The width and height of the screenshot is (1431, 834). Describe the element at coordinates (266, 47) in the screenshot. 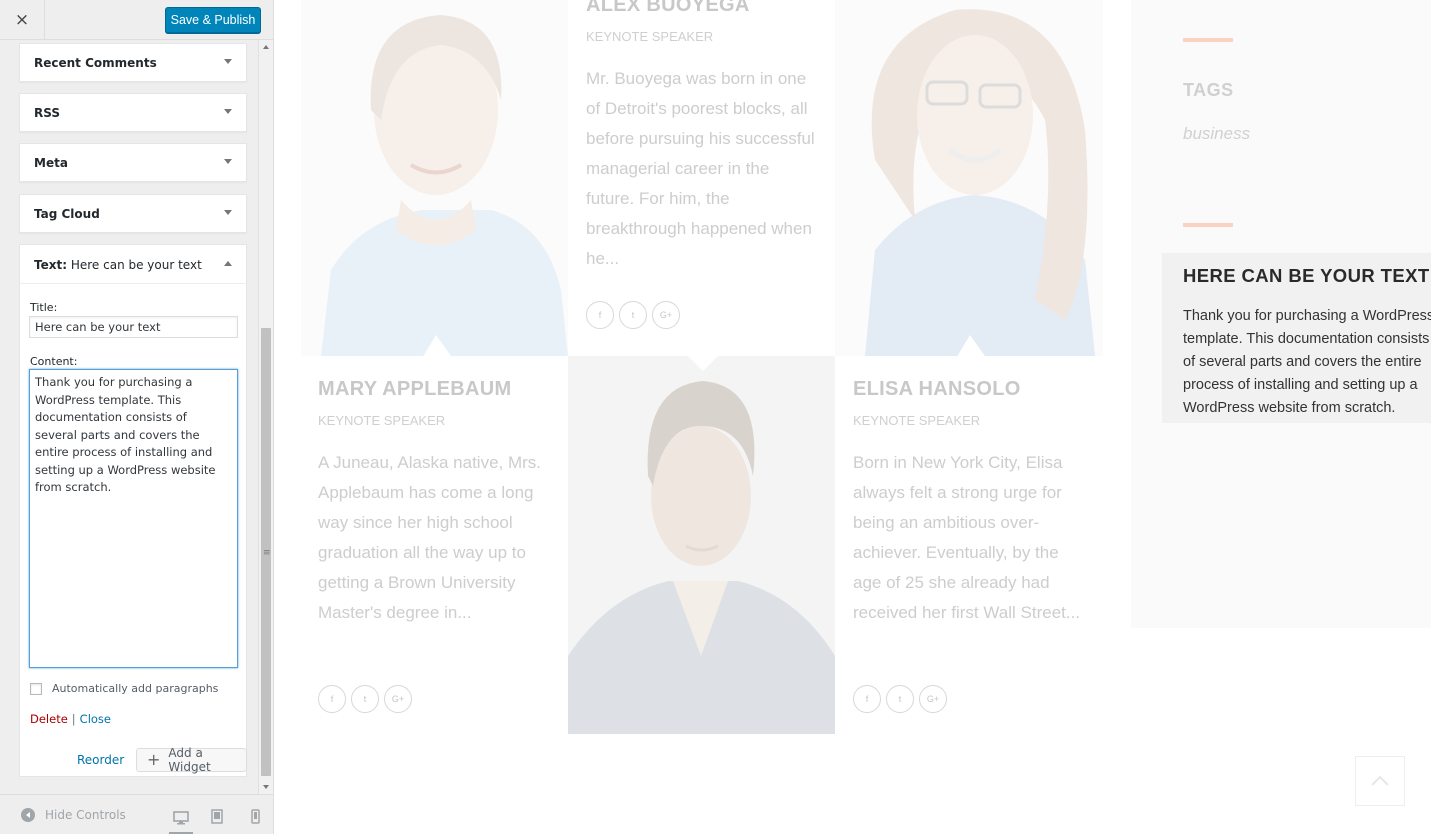

I see `scroll-up-arrow-icon` at that location.